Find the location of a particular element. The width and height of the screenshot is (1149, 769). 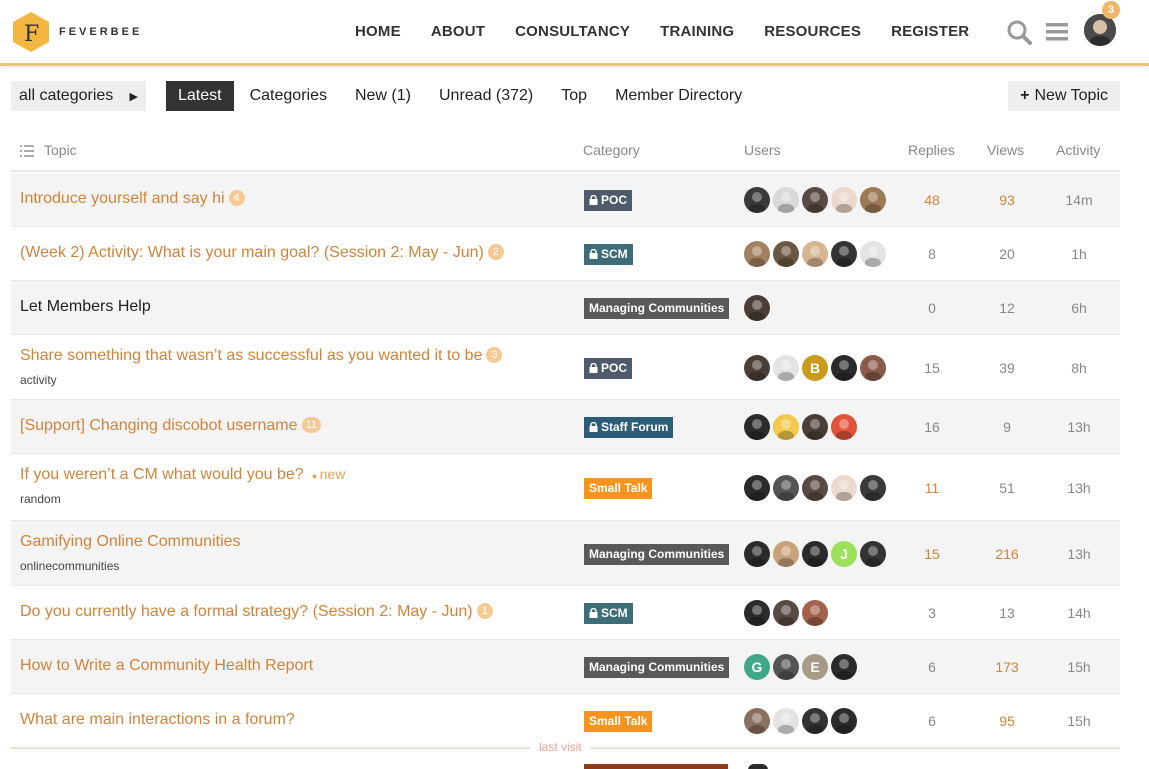

topic-title-link: Gamifying Online Communities is located at coordinates (130, 542).